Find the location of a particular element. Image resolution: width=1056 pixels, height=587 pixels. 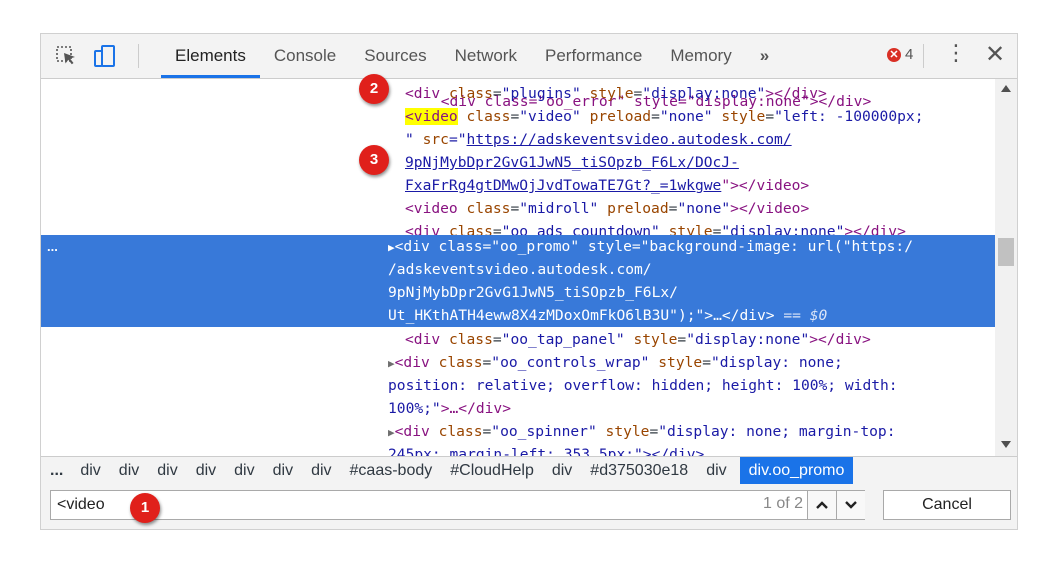

toolbar-divider is located at coordinates (138, 56).